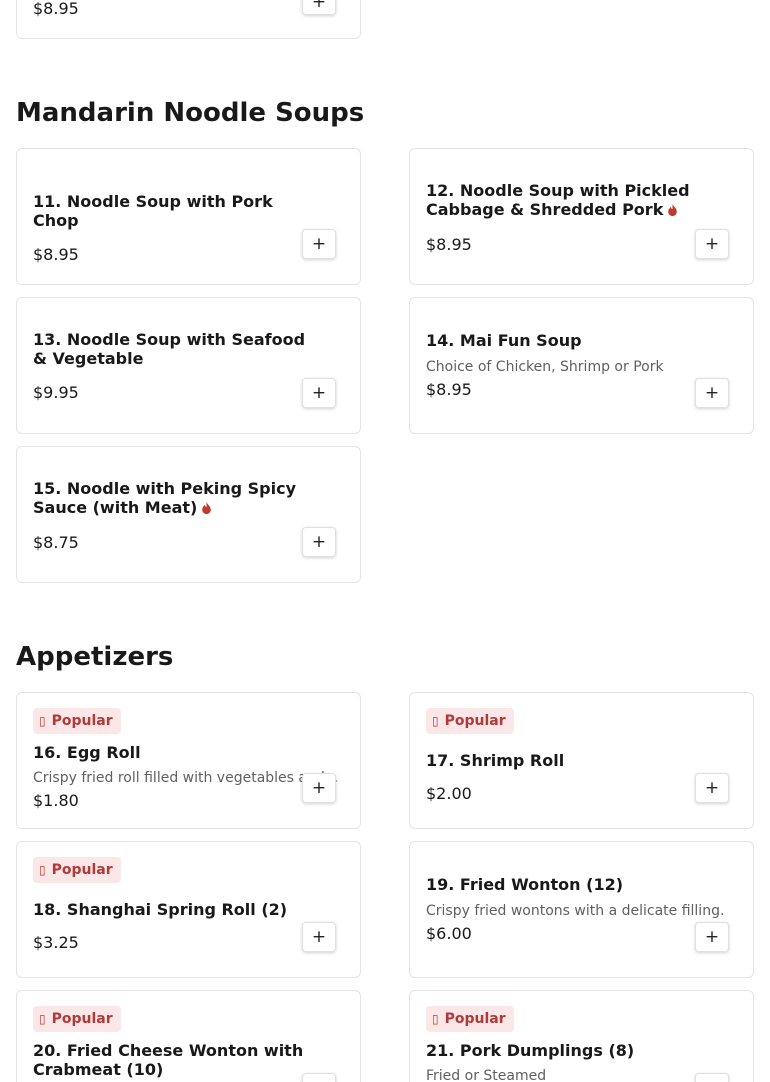  What do you see at coordinates (169, 349) in the screenshot?
I see `item-name: 13. Noodle Soup with Seafood & Vegetable` at bounding box center [169, 349].